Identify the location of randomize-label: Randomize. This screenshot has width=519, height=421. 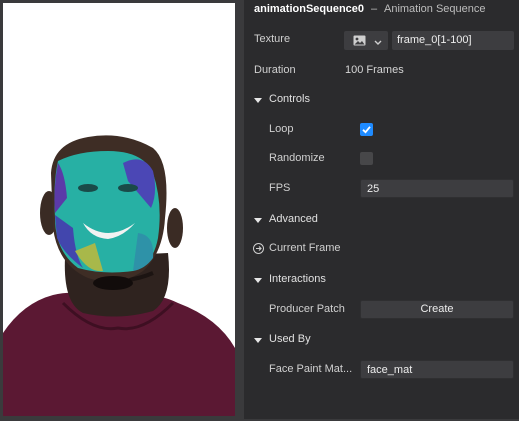
(297, 158).